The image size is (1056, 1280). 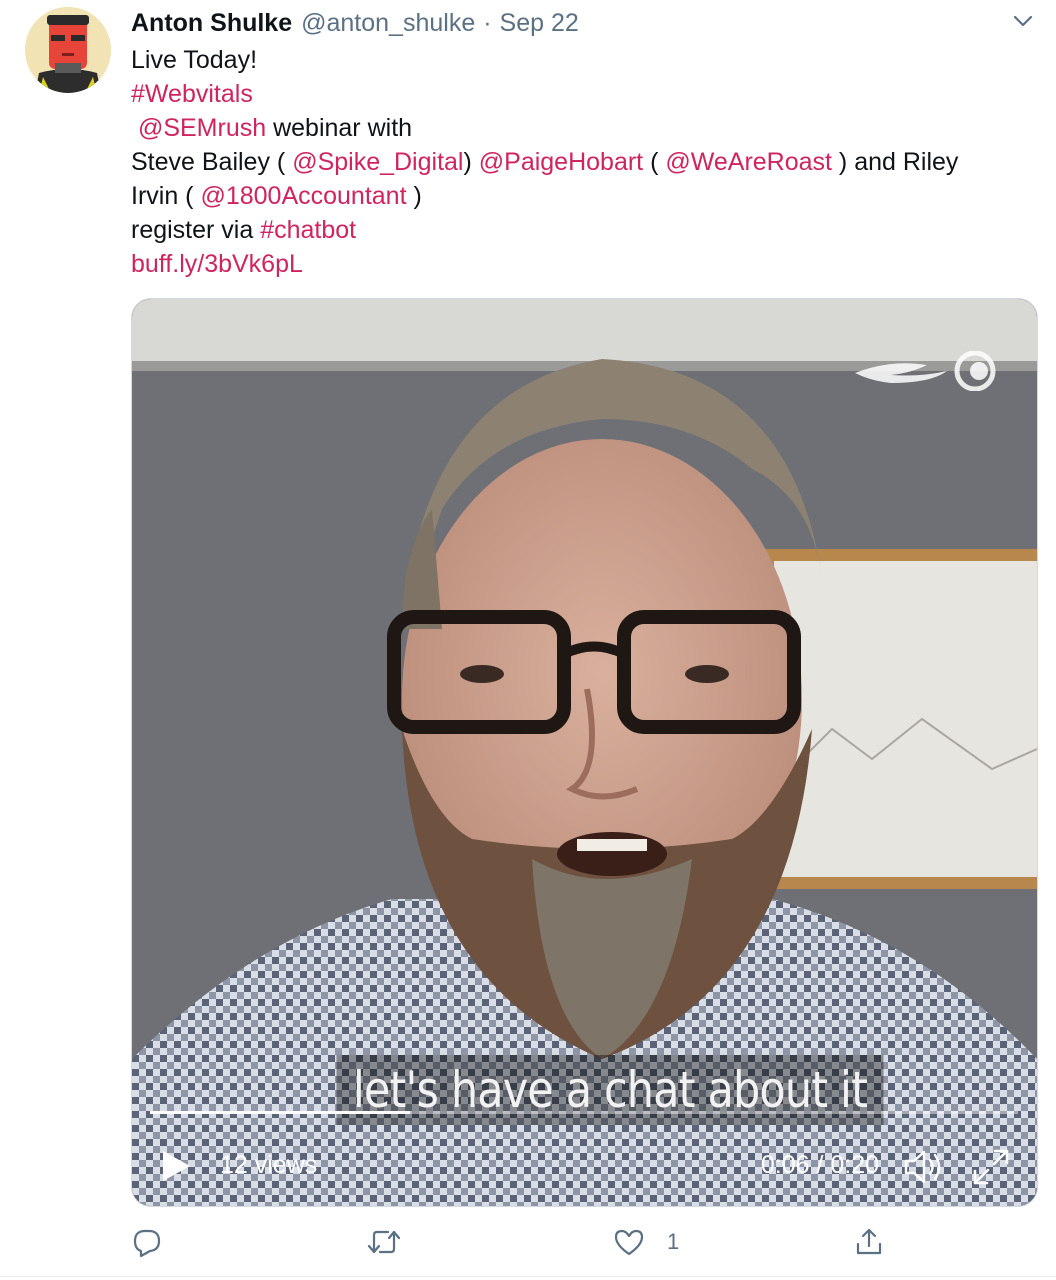 I want to click on reply-button, so click(x=147, y=1242).